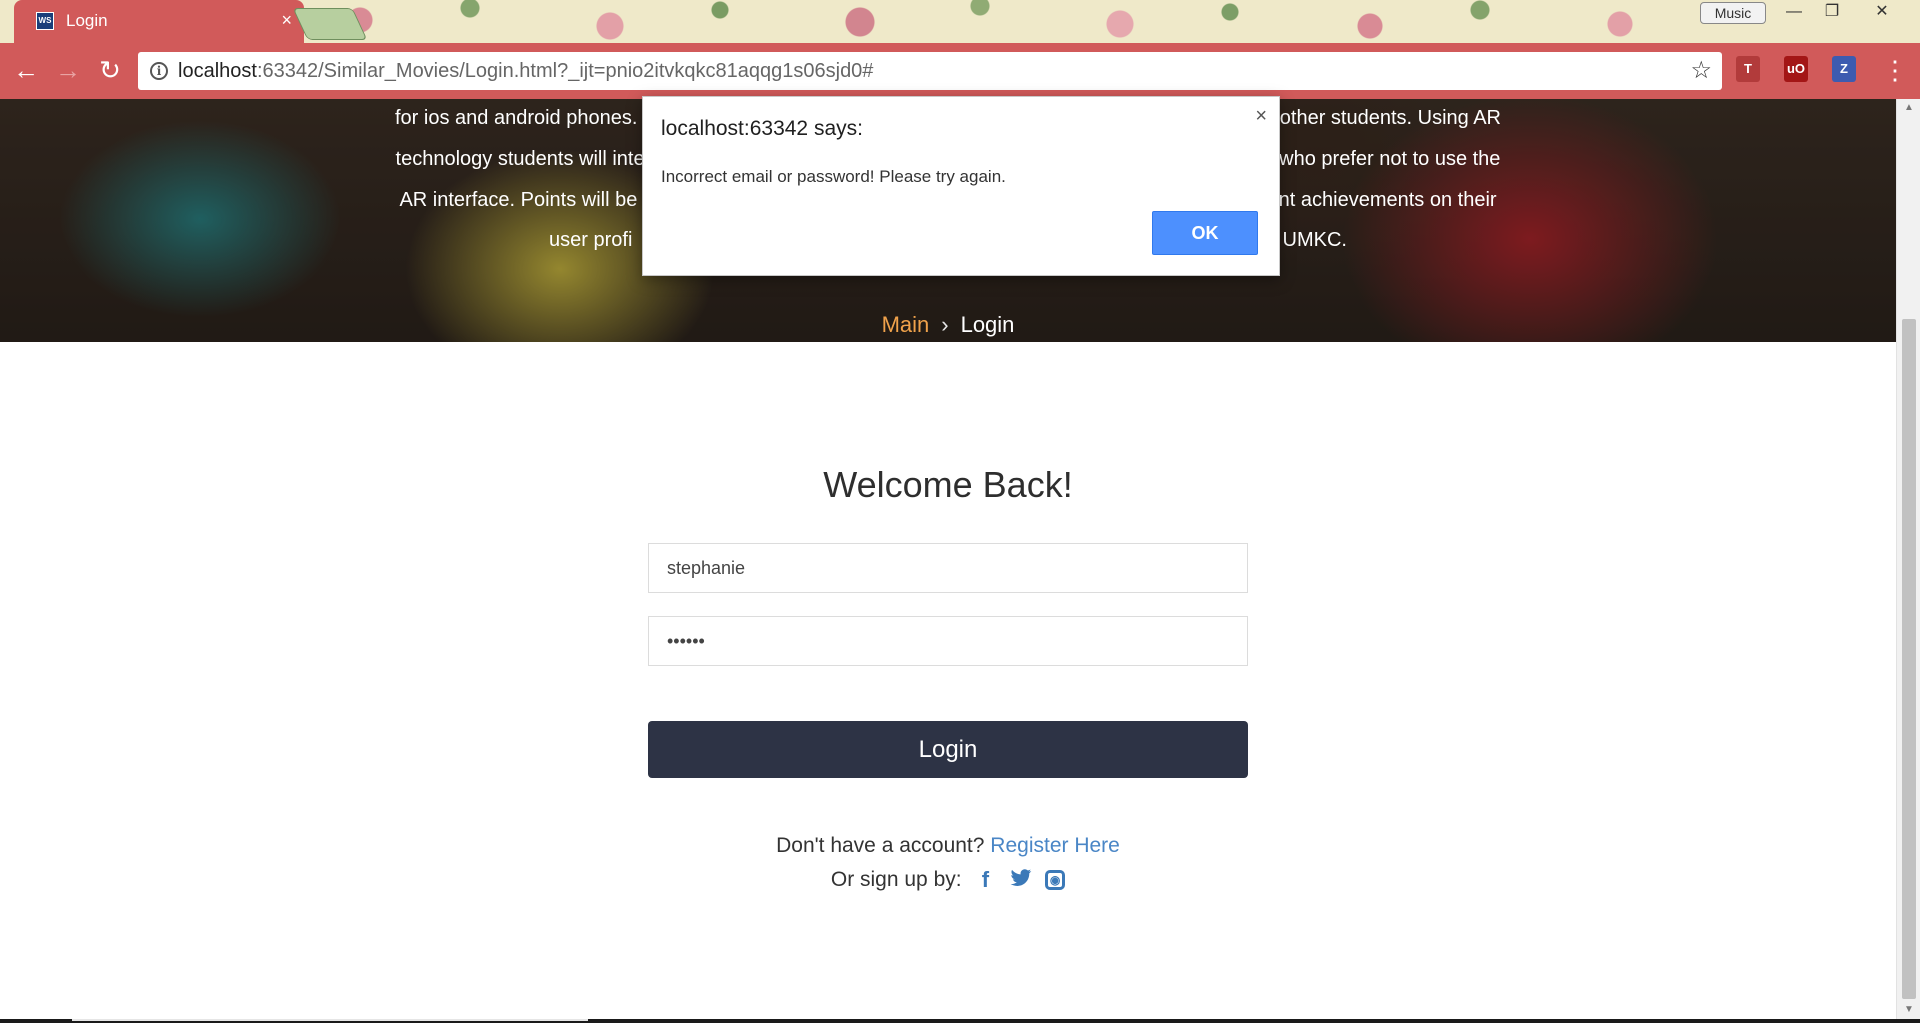 This screenshot has height=1023, width=1920. Describe the element at coordinates (1021, 880) in the screenshot. I see `twitter-icon` at that location.